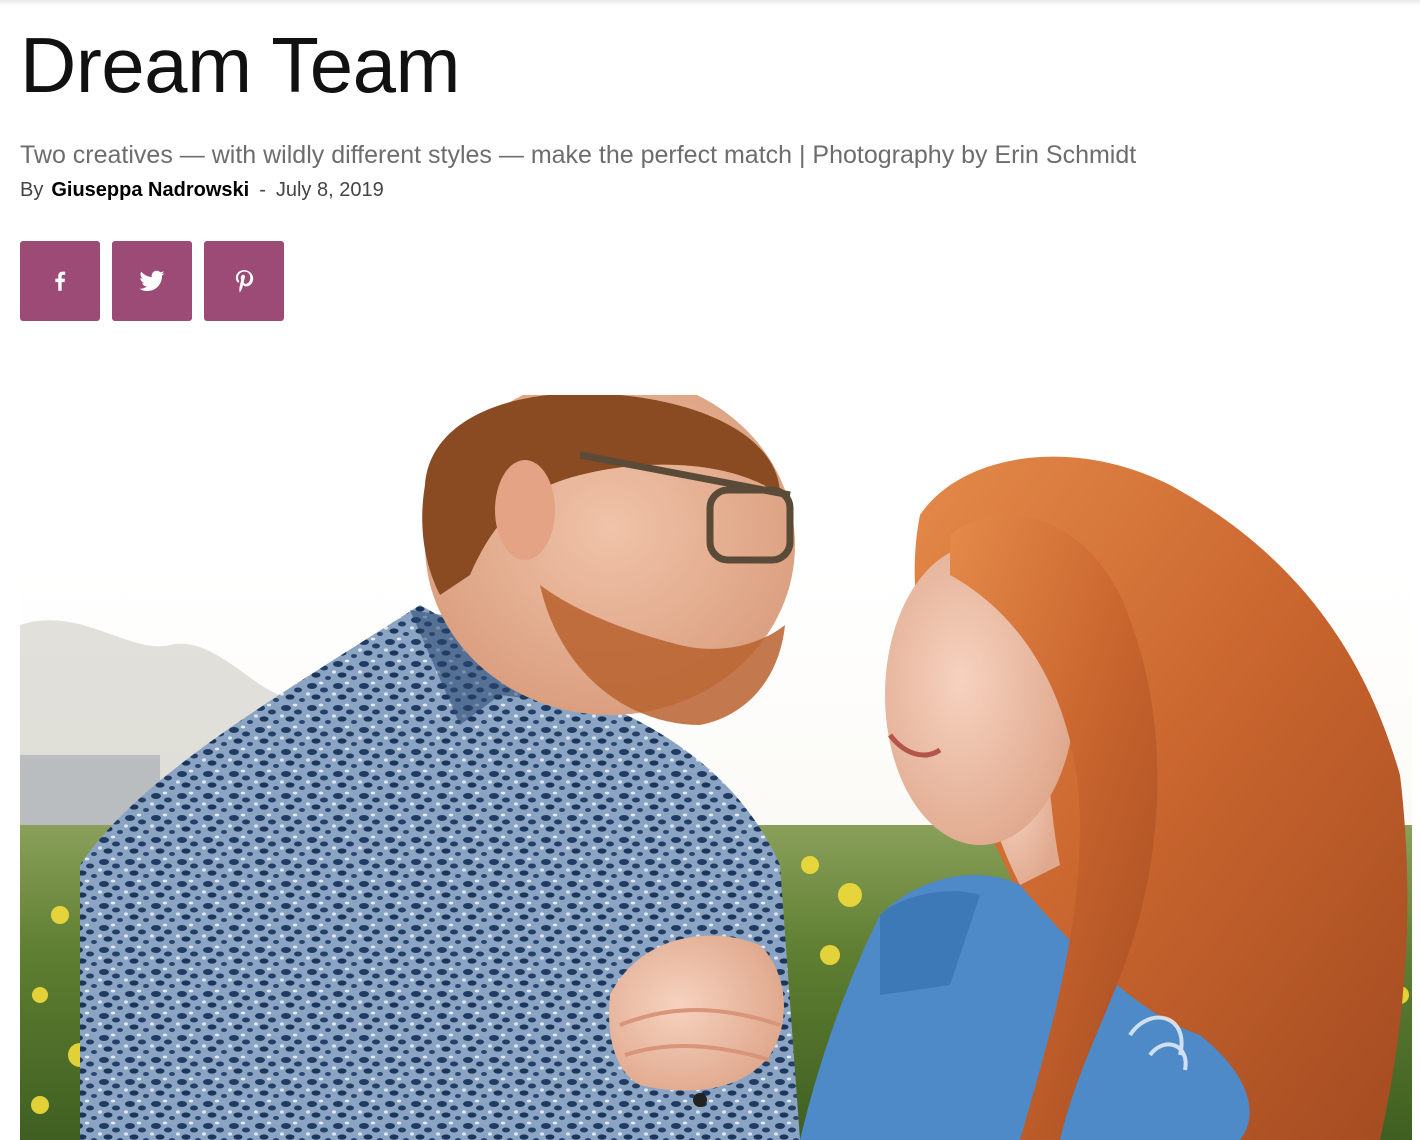 This screenshot has height=1140, width=1420. I want to click on share-buttons, so click(152, 281).